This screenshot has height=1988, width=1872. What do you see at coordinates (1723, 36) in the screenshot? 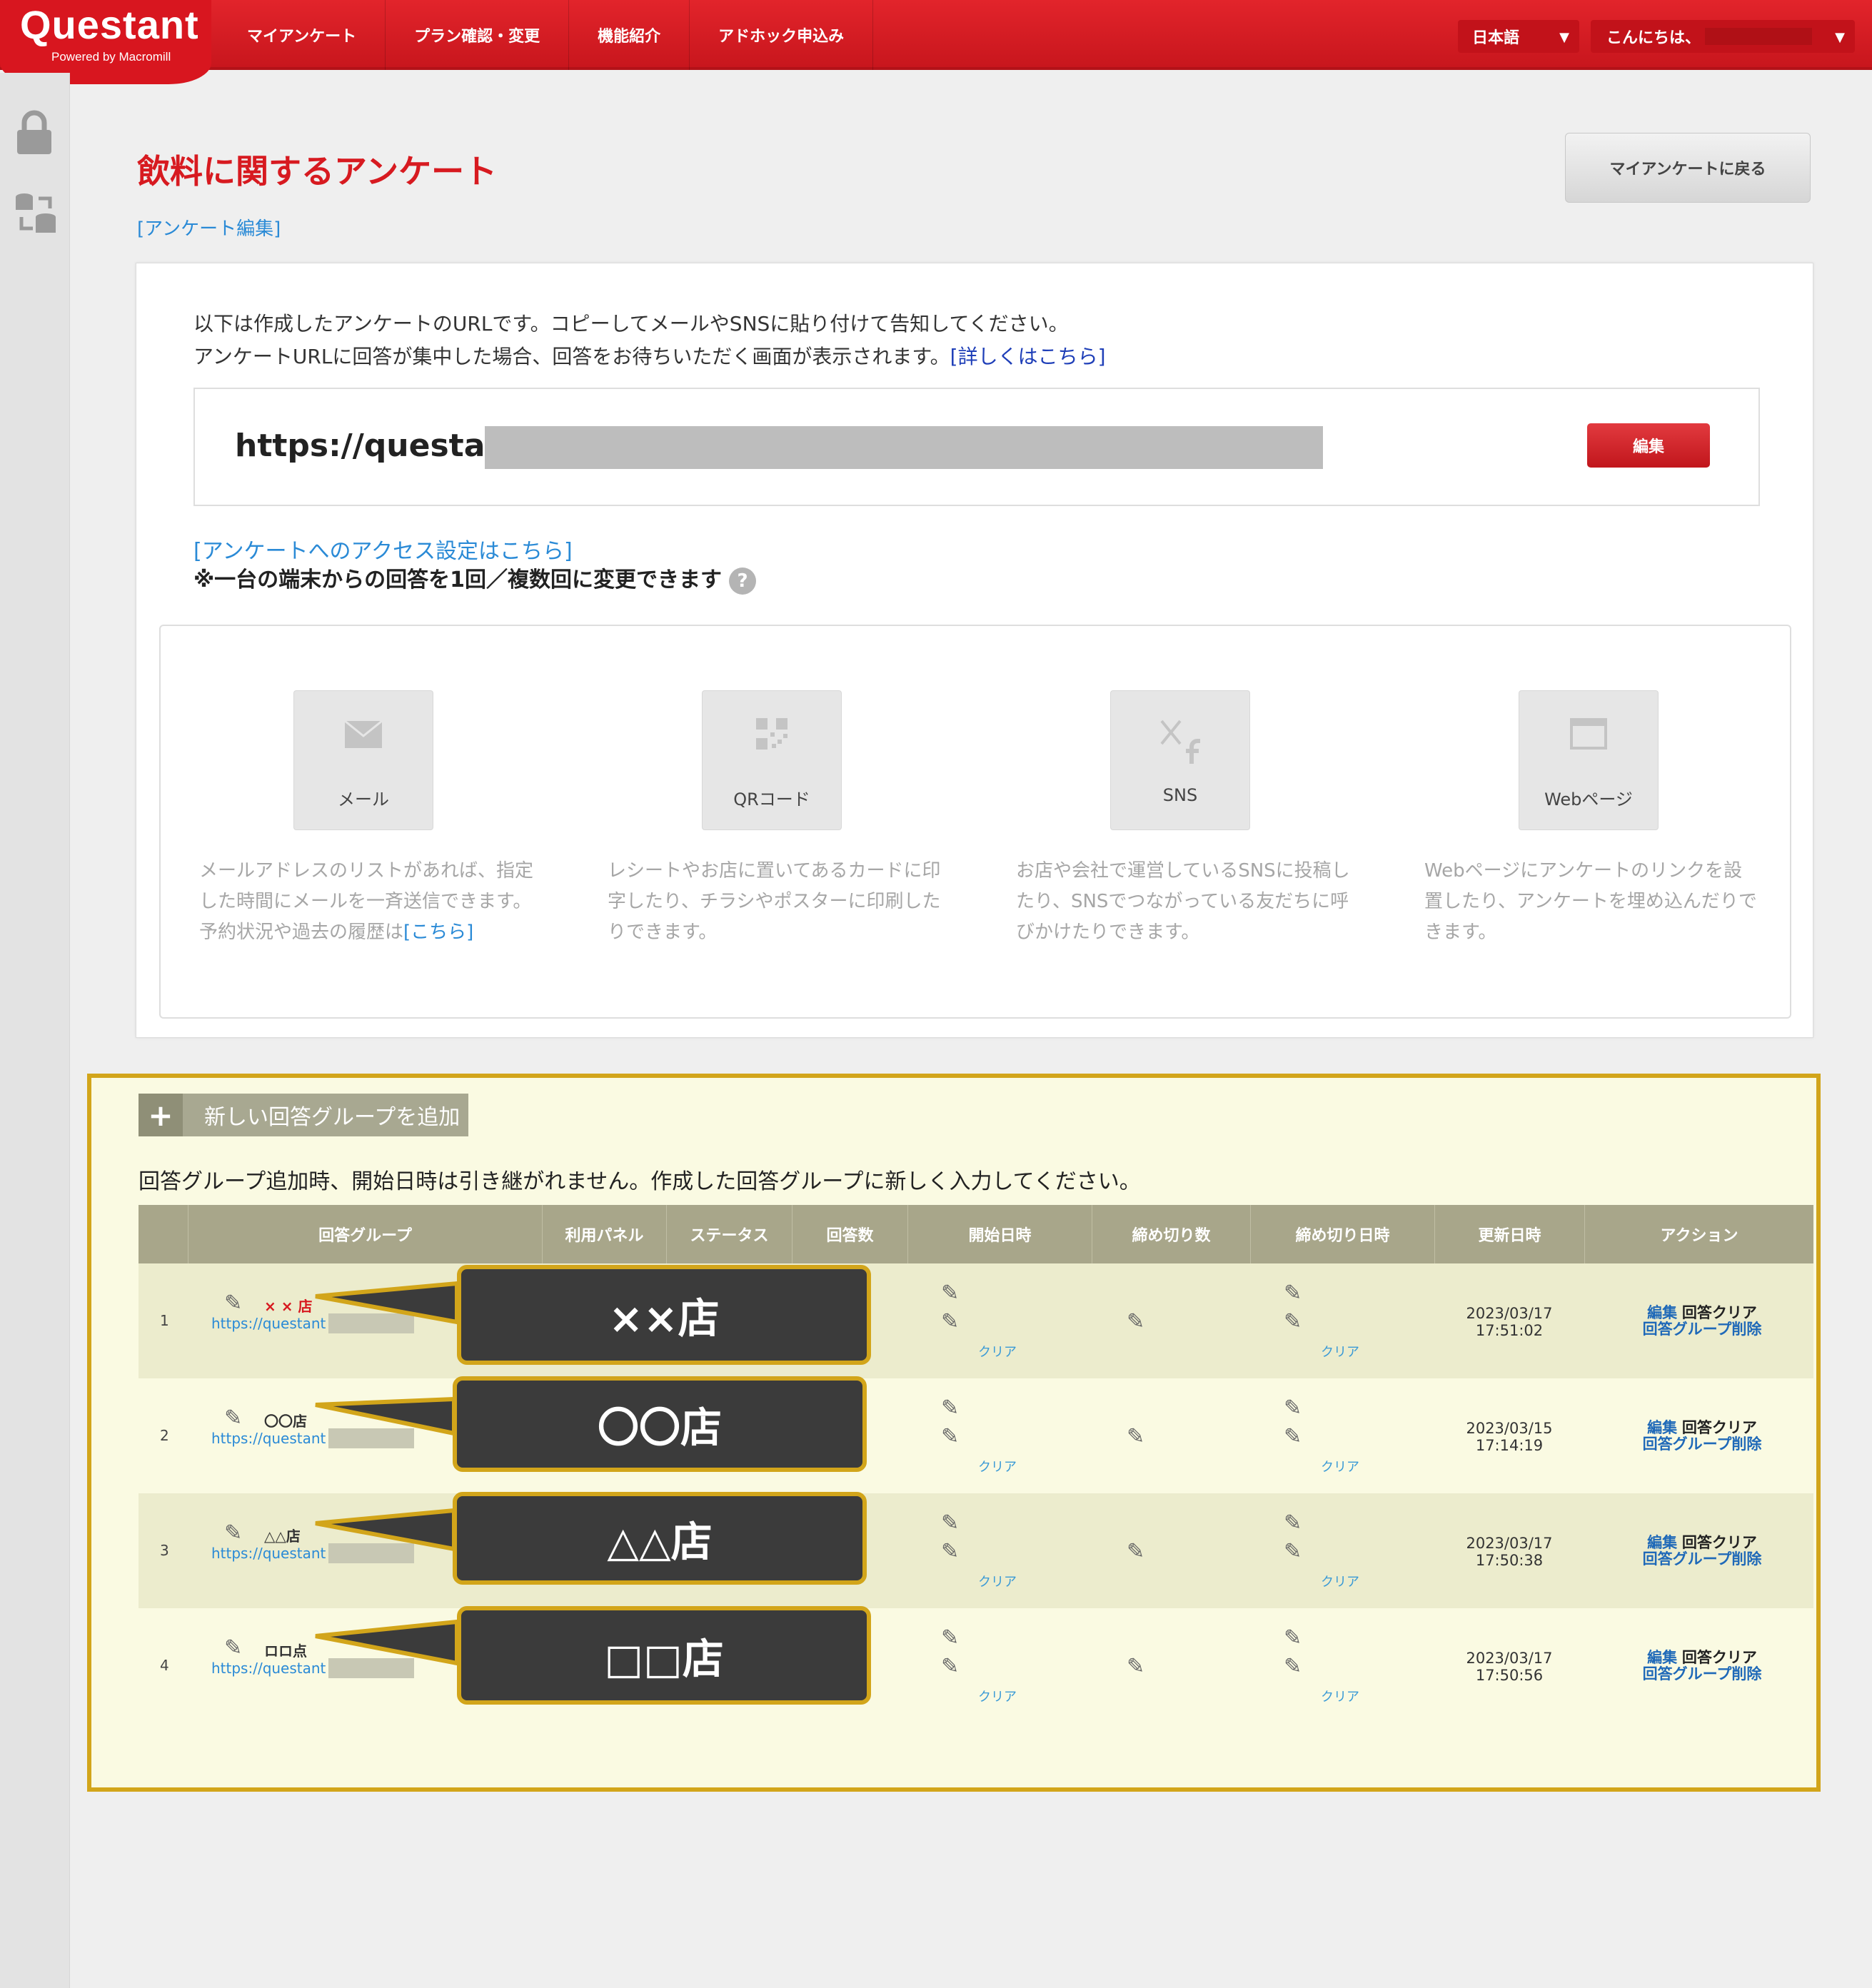
I see `user-menu: こんにちは、 ▼` at bounding box center [1723, 36].